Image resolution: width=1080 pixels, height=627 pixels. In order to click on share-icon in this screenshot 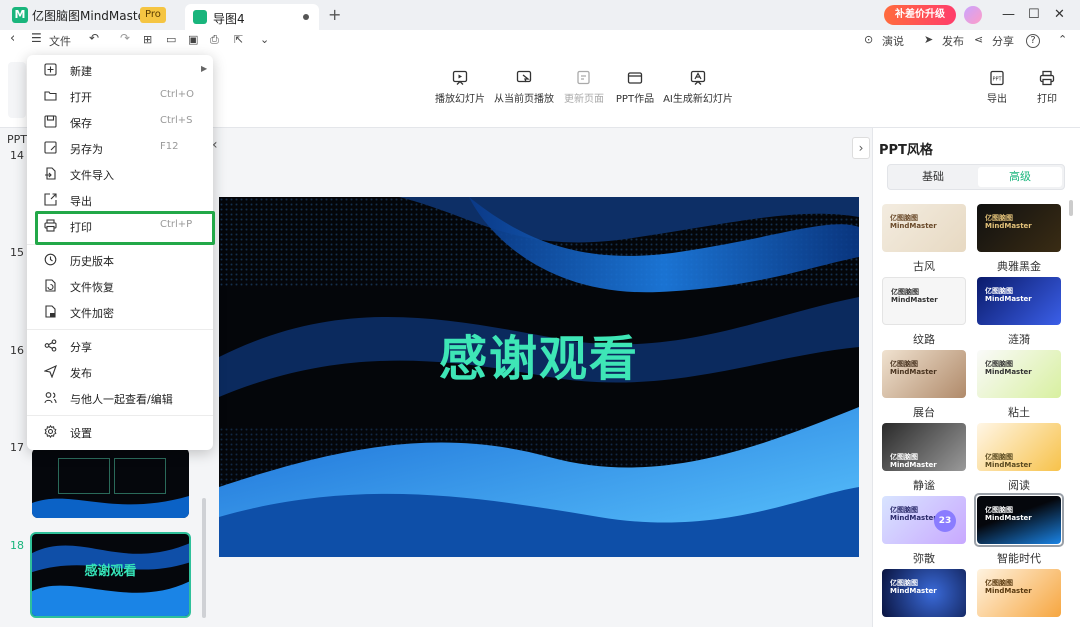, I will do `click(50, 345)`.